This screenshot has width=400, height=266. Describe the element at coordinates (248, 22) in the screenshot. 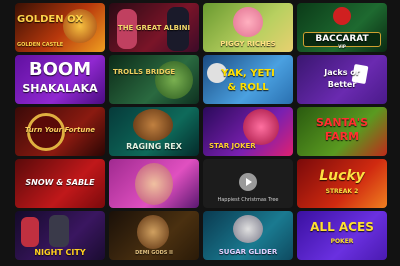

I see `pig-figure` at that location.